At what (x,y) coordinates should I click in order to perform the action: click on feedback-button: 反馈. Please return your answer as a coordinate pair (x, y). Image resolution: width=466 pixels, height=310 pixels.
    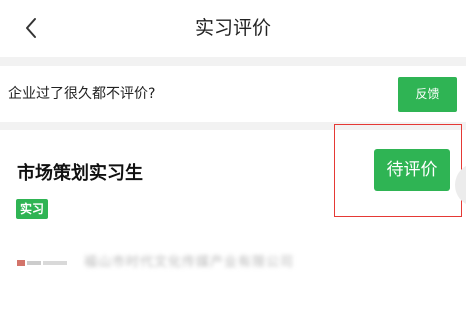
    Looking at the image, I should click on (427, 94).